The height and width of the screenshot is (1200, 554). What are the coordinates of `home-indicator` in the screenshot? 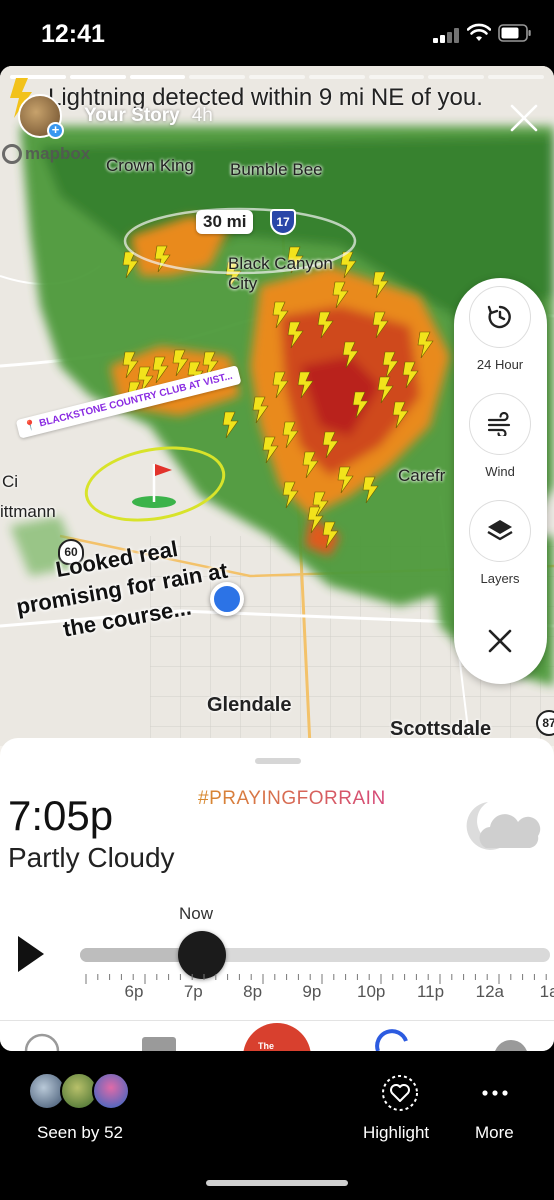 It's located at (277, 1183).